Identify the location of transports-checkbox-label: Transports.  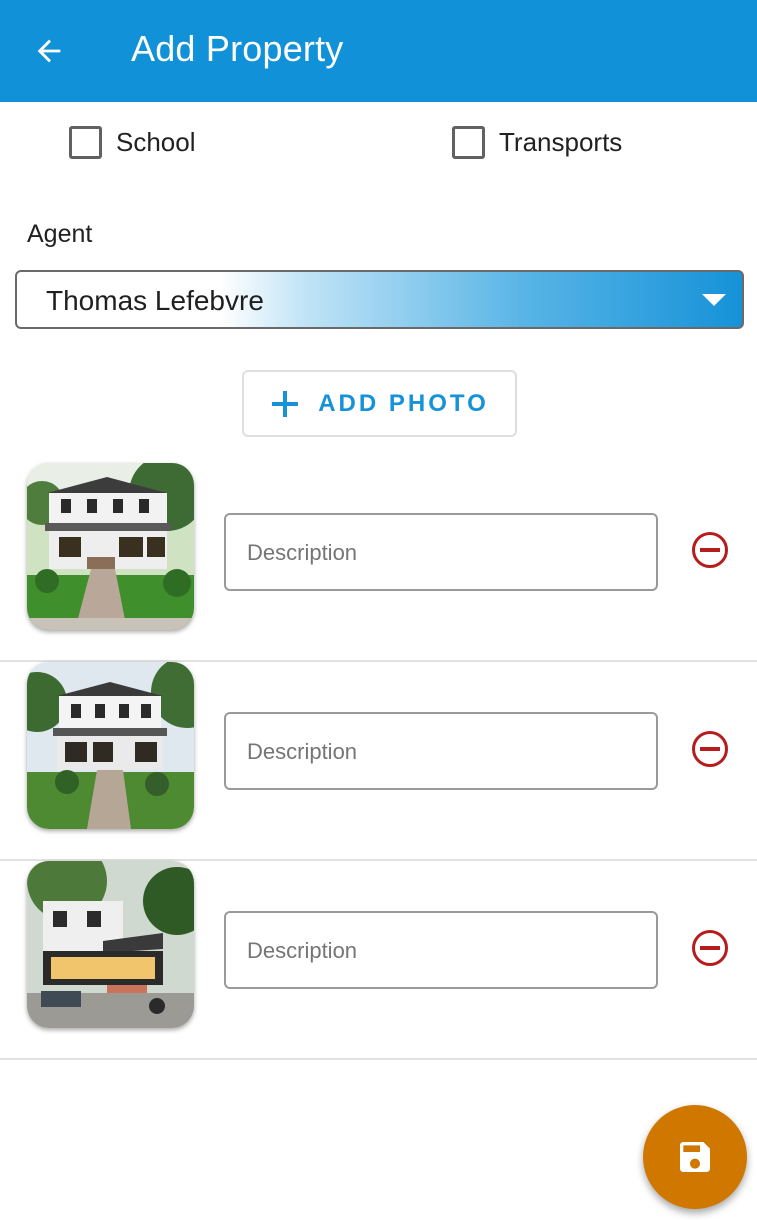
(561, 141).